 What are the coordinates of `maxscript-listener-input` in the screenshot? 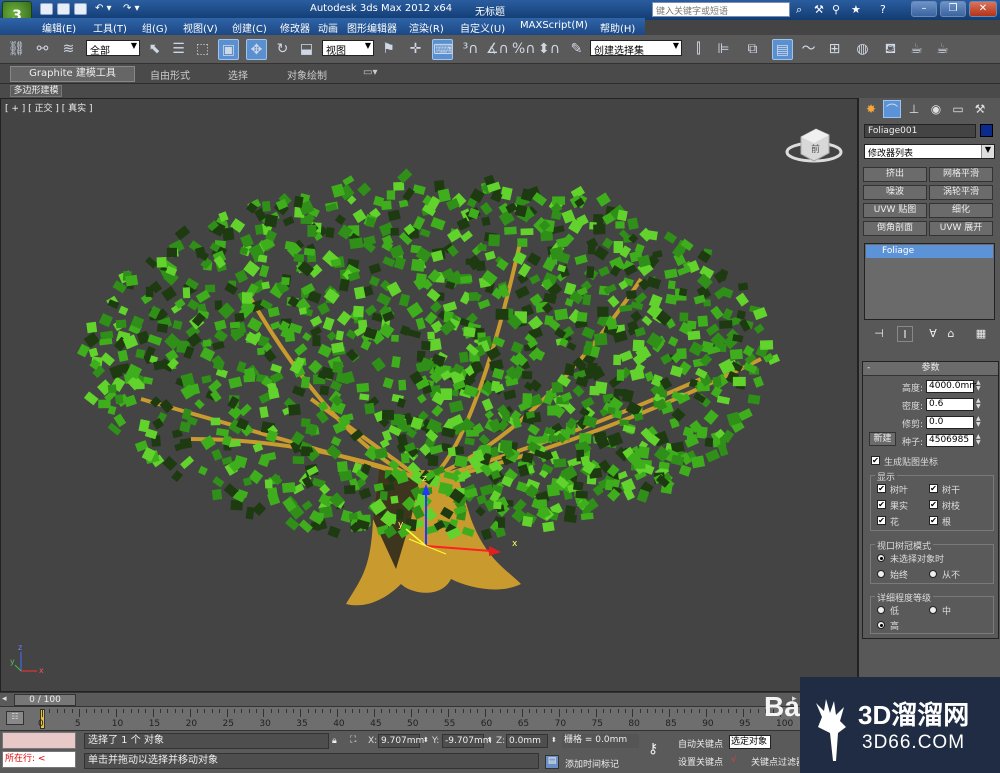 It's located at (39, 740).